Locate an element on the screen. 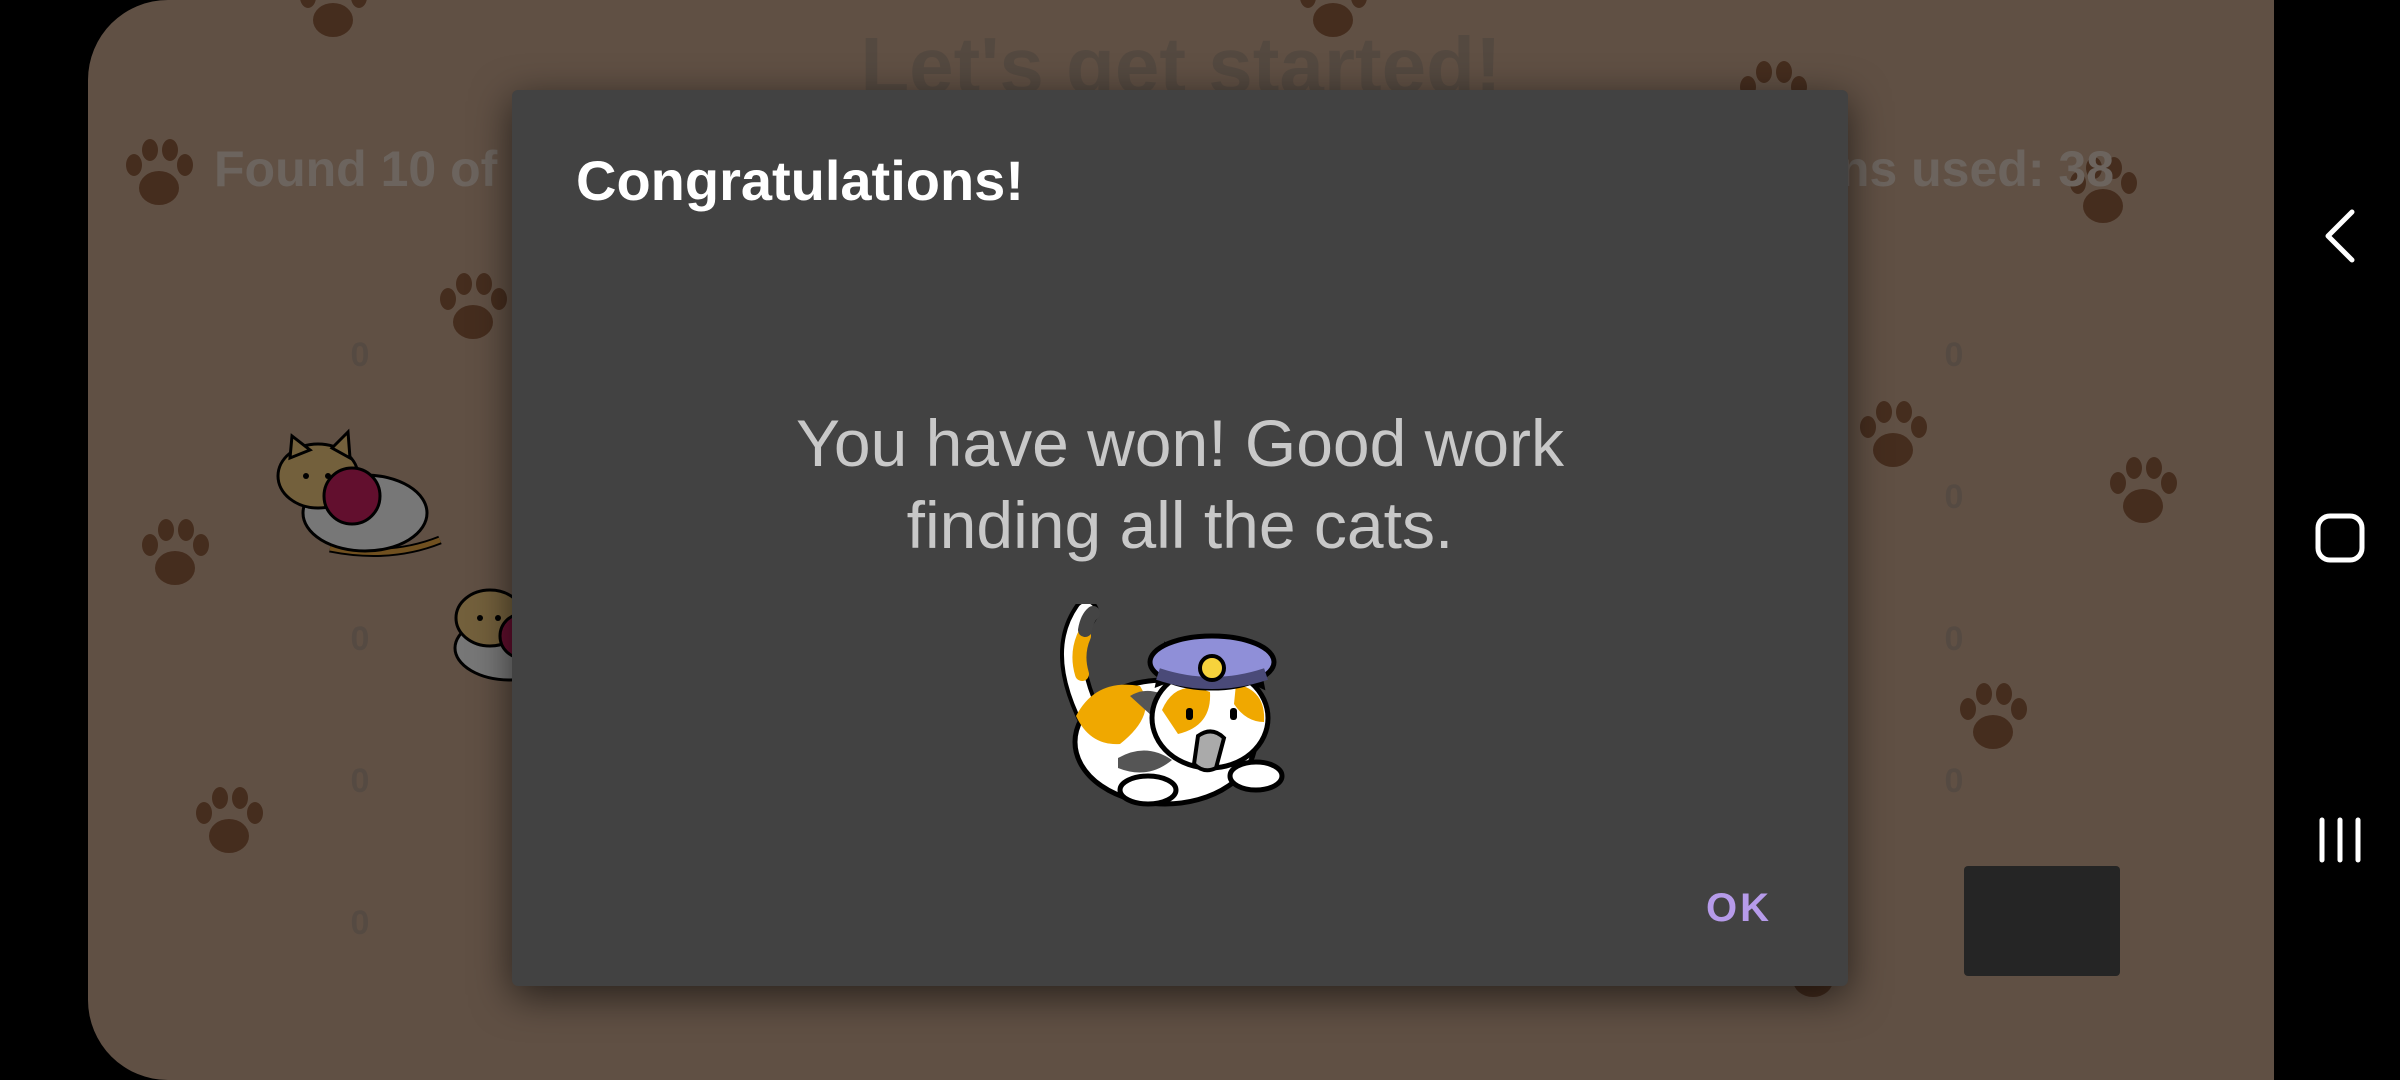  calico-cat-with-hat-icon is located at coordinates (1172, 705).